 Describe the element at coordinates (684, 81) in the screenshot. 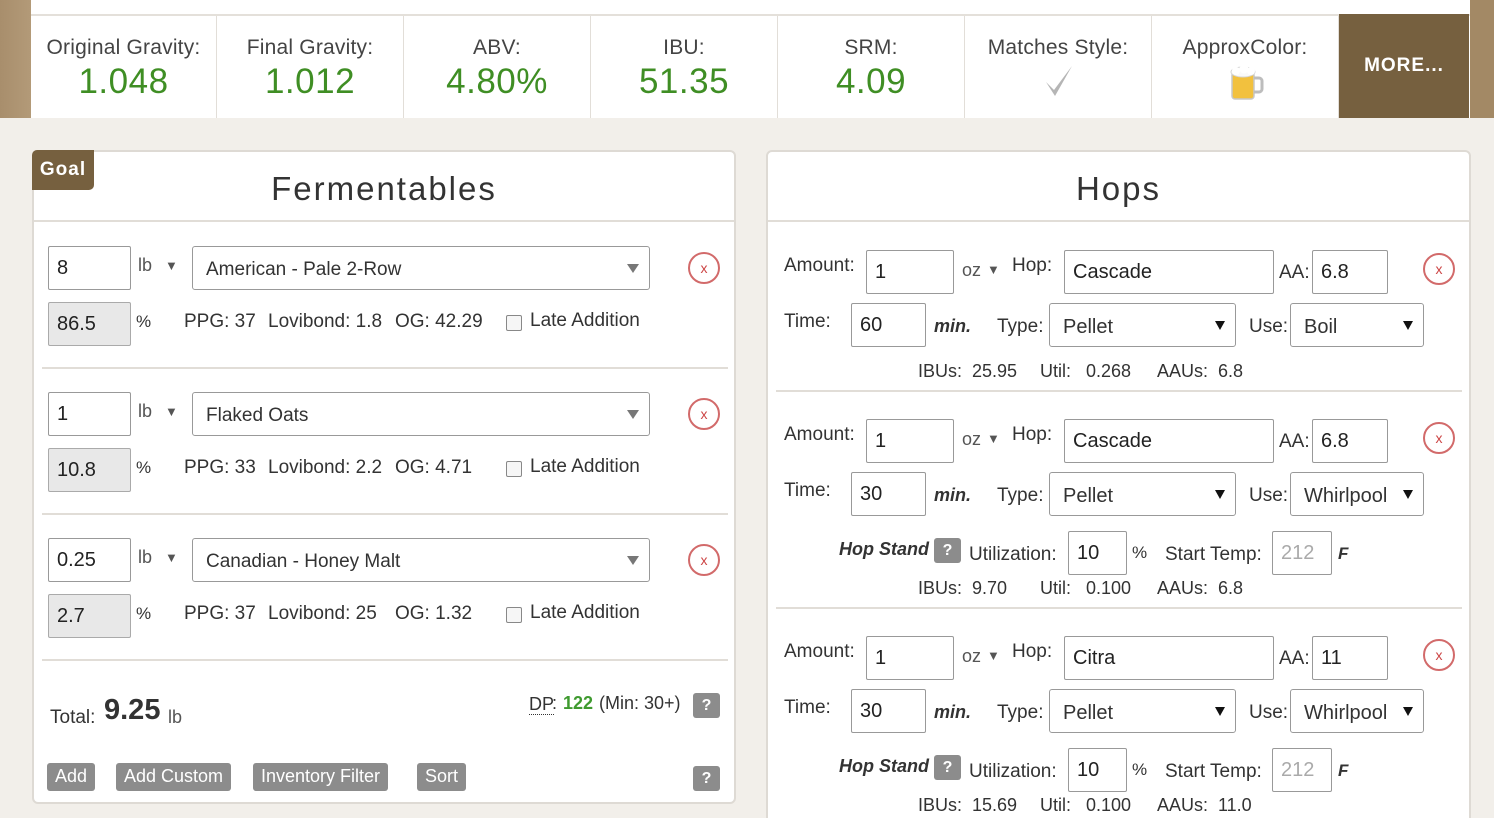

I see `stat-value: 51.35` at that location.